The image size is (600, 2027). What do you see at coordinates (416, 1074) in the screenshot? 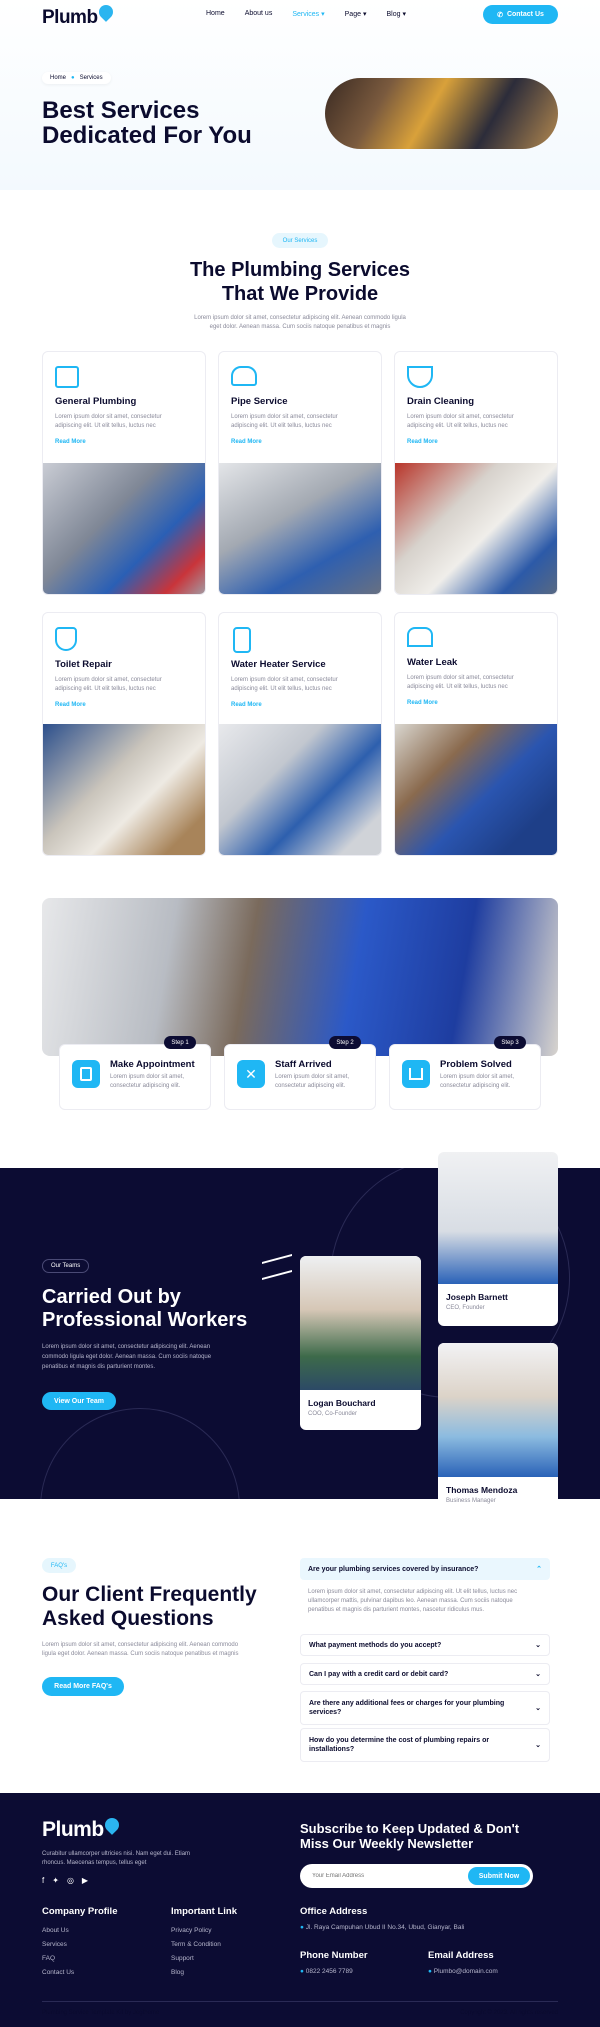
I see `network-icon` at bounding box center [416, 1074].